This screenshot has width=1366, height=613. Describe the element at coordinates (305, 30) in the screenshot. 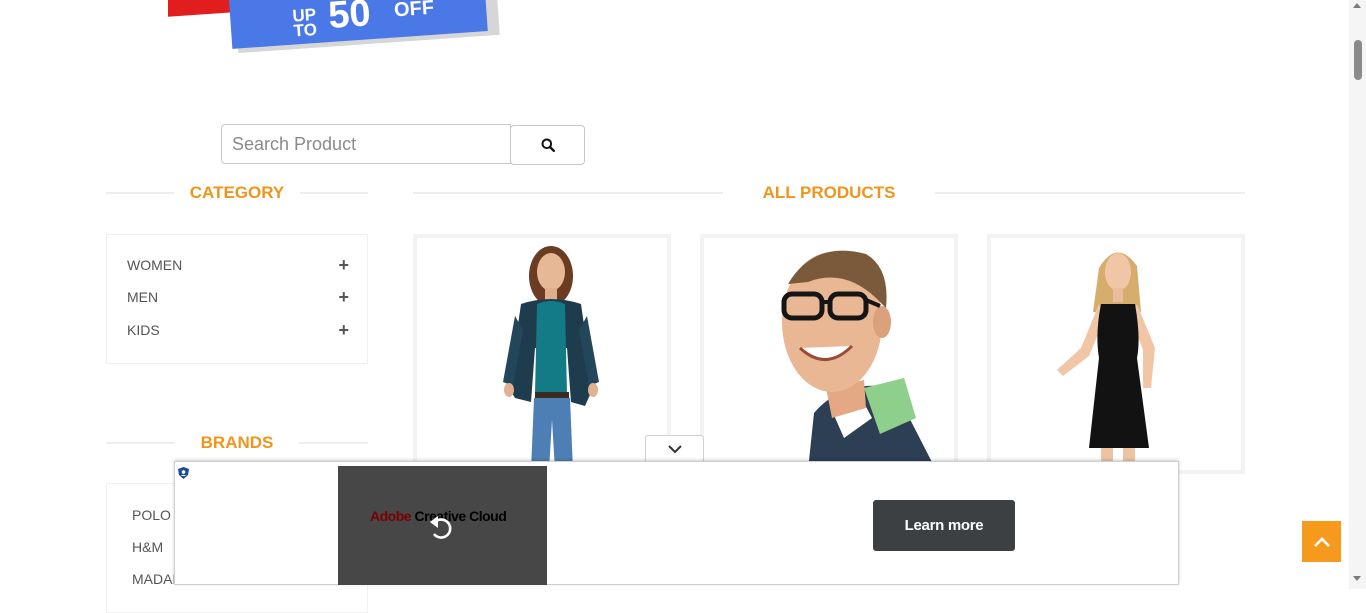

I see `promo-to: TO` at that location.